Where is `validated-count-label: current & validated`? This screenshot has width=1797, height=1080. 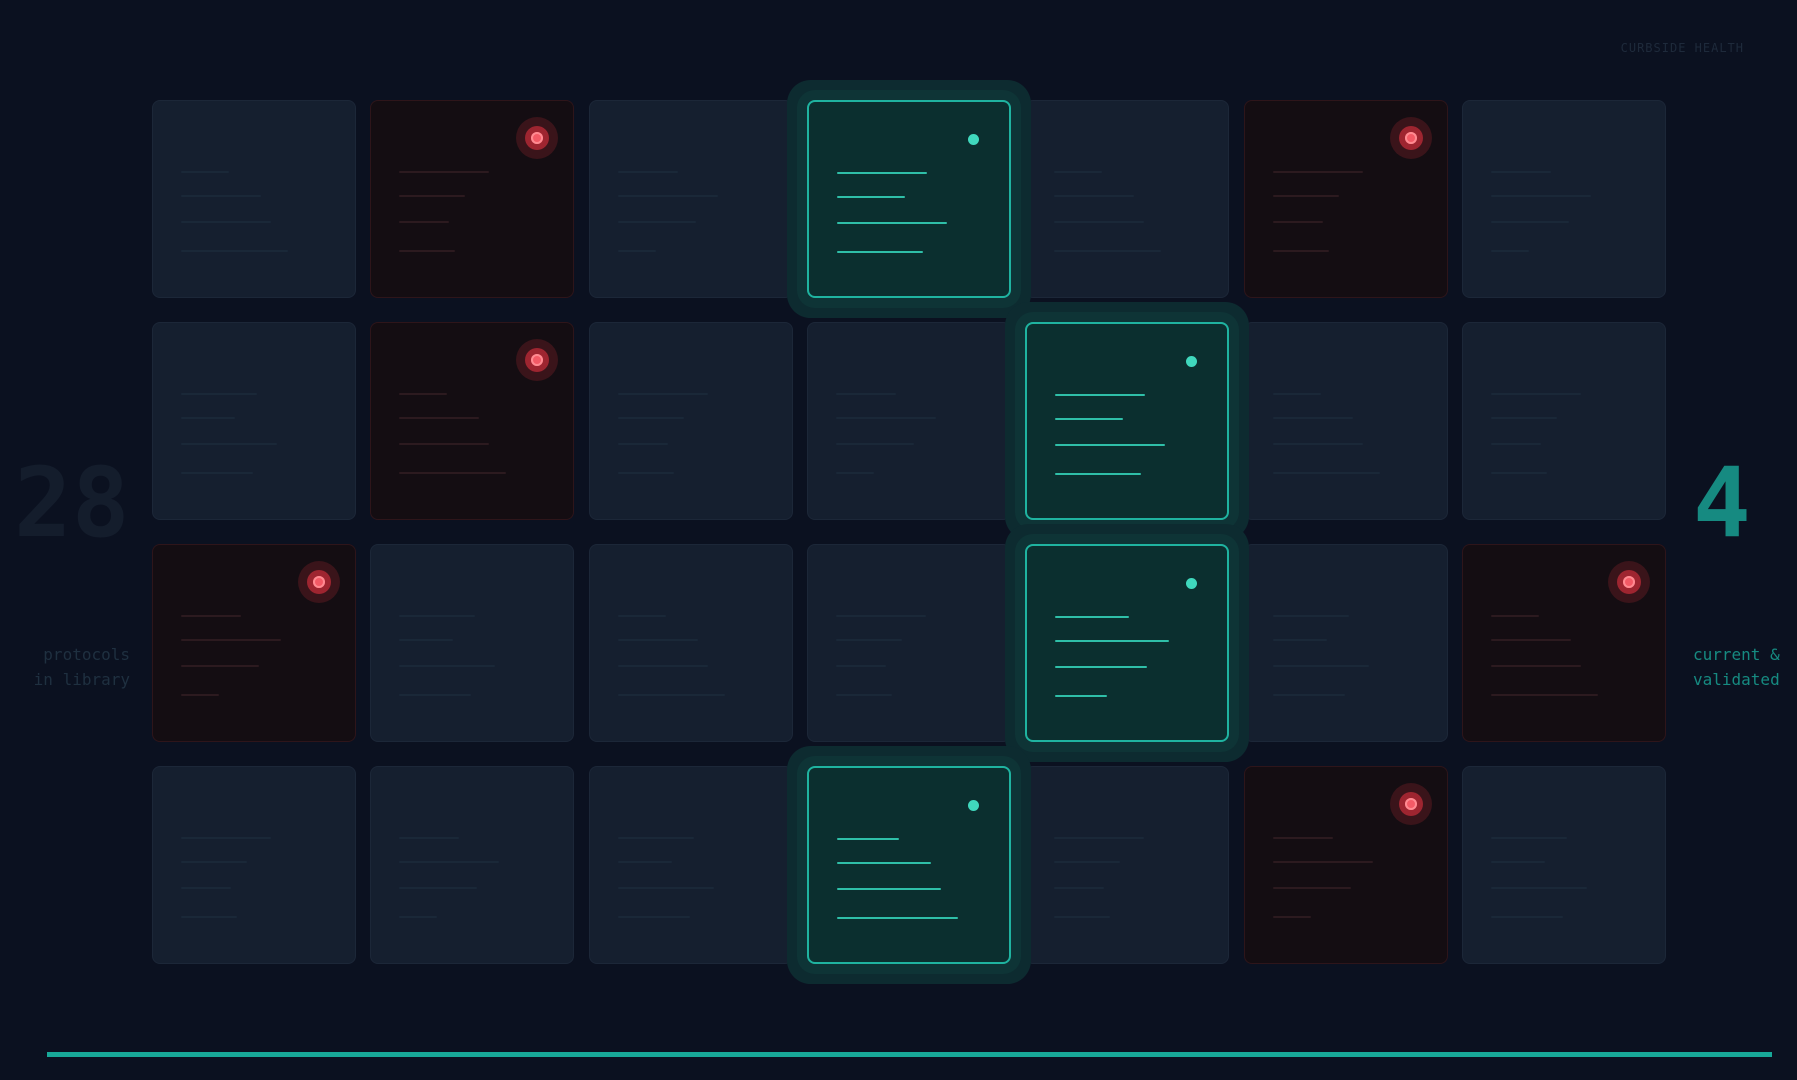 validated-count-label: current & validated is located at coordinates (1736, 667).